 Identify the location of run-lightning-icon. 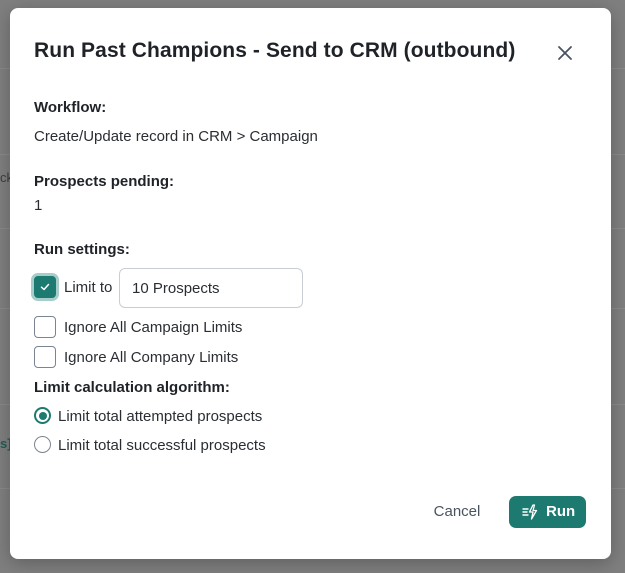
(530, 512).